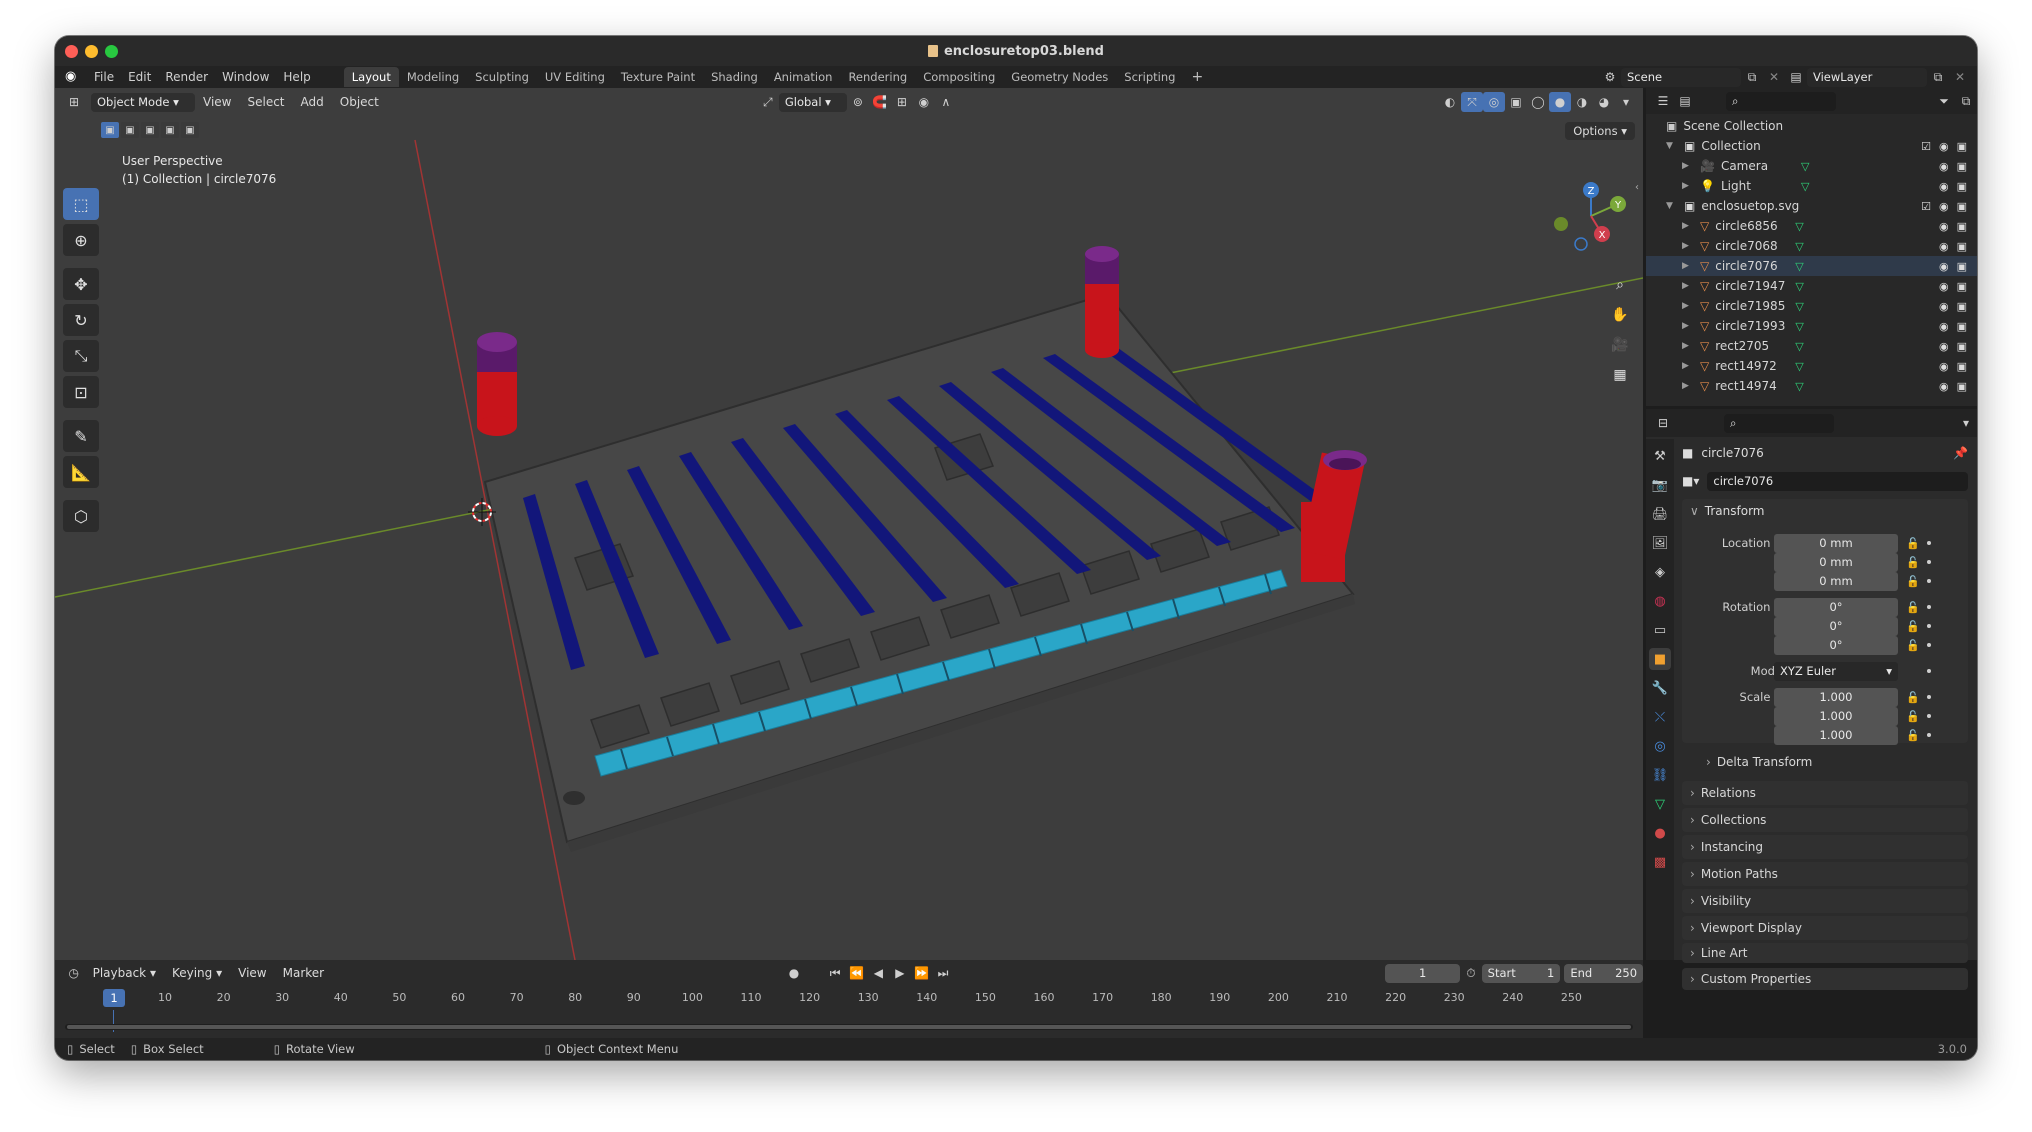  I want to click on scene-collection-row: ▣ Scene Collection, so click(1811, 126).